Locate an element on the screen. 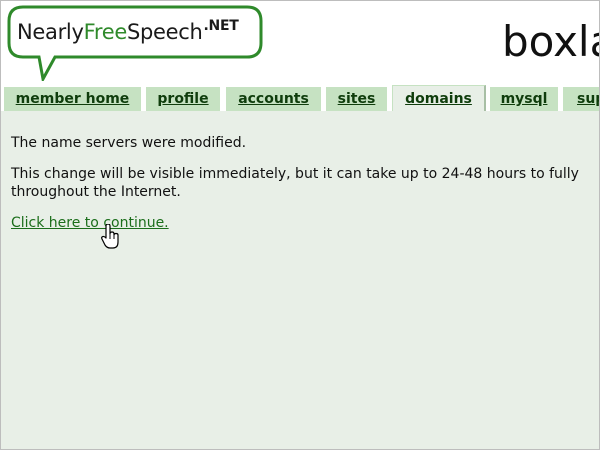 Image resolution: width=600 pixels, height=450 pixels. tab-domains: domains is located at coordinates (439, 98).